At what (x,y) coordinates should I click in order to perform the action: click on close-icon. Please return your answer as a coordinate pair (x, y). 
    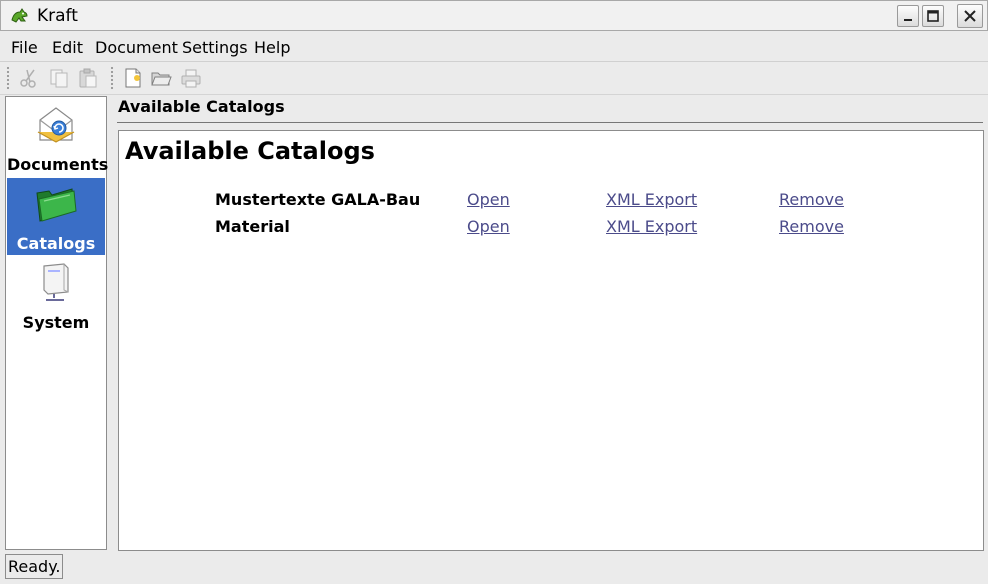
    Looking at the image, I should click on (970, 16).